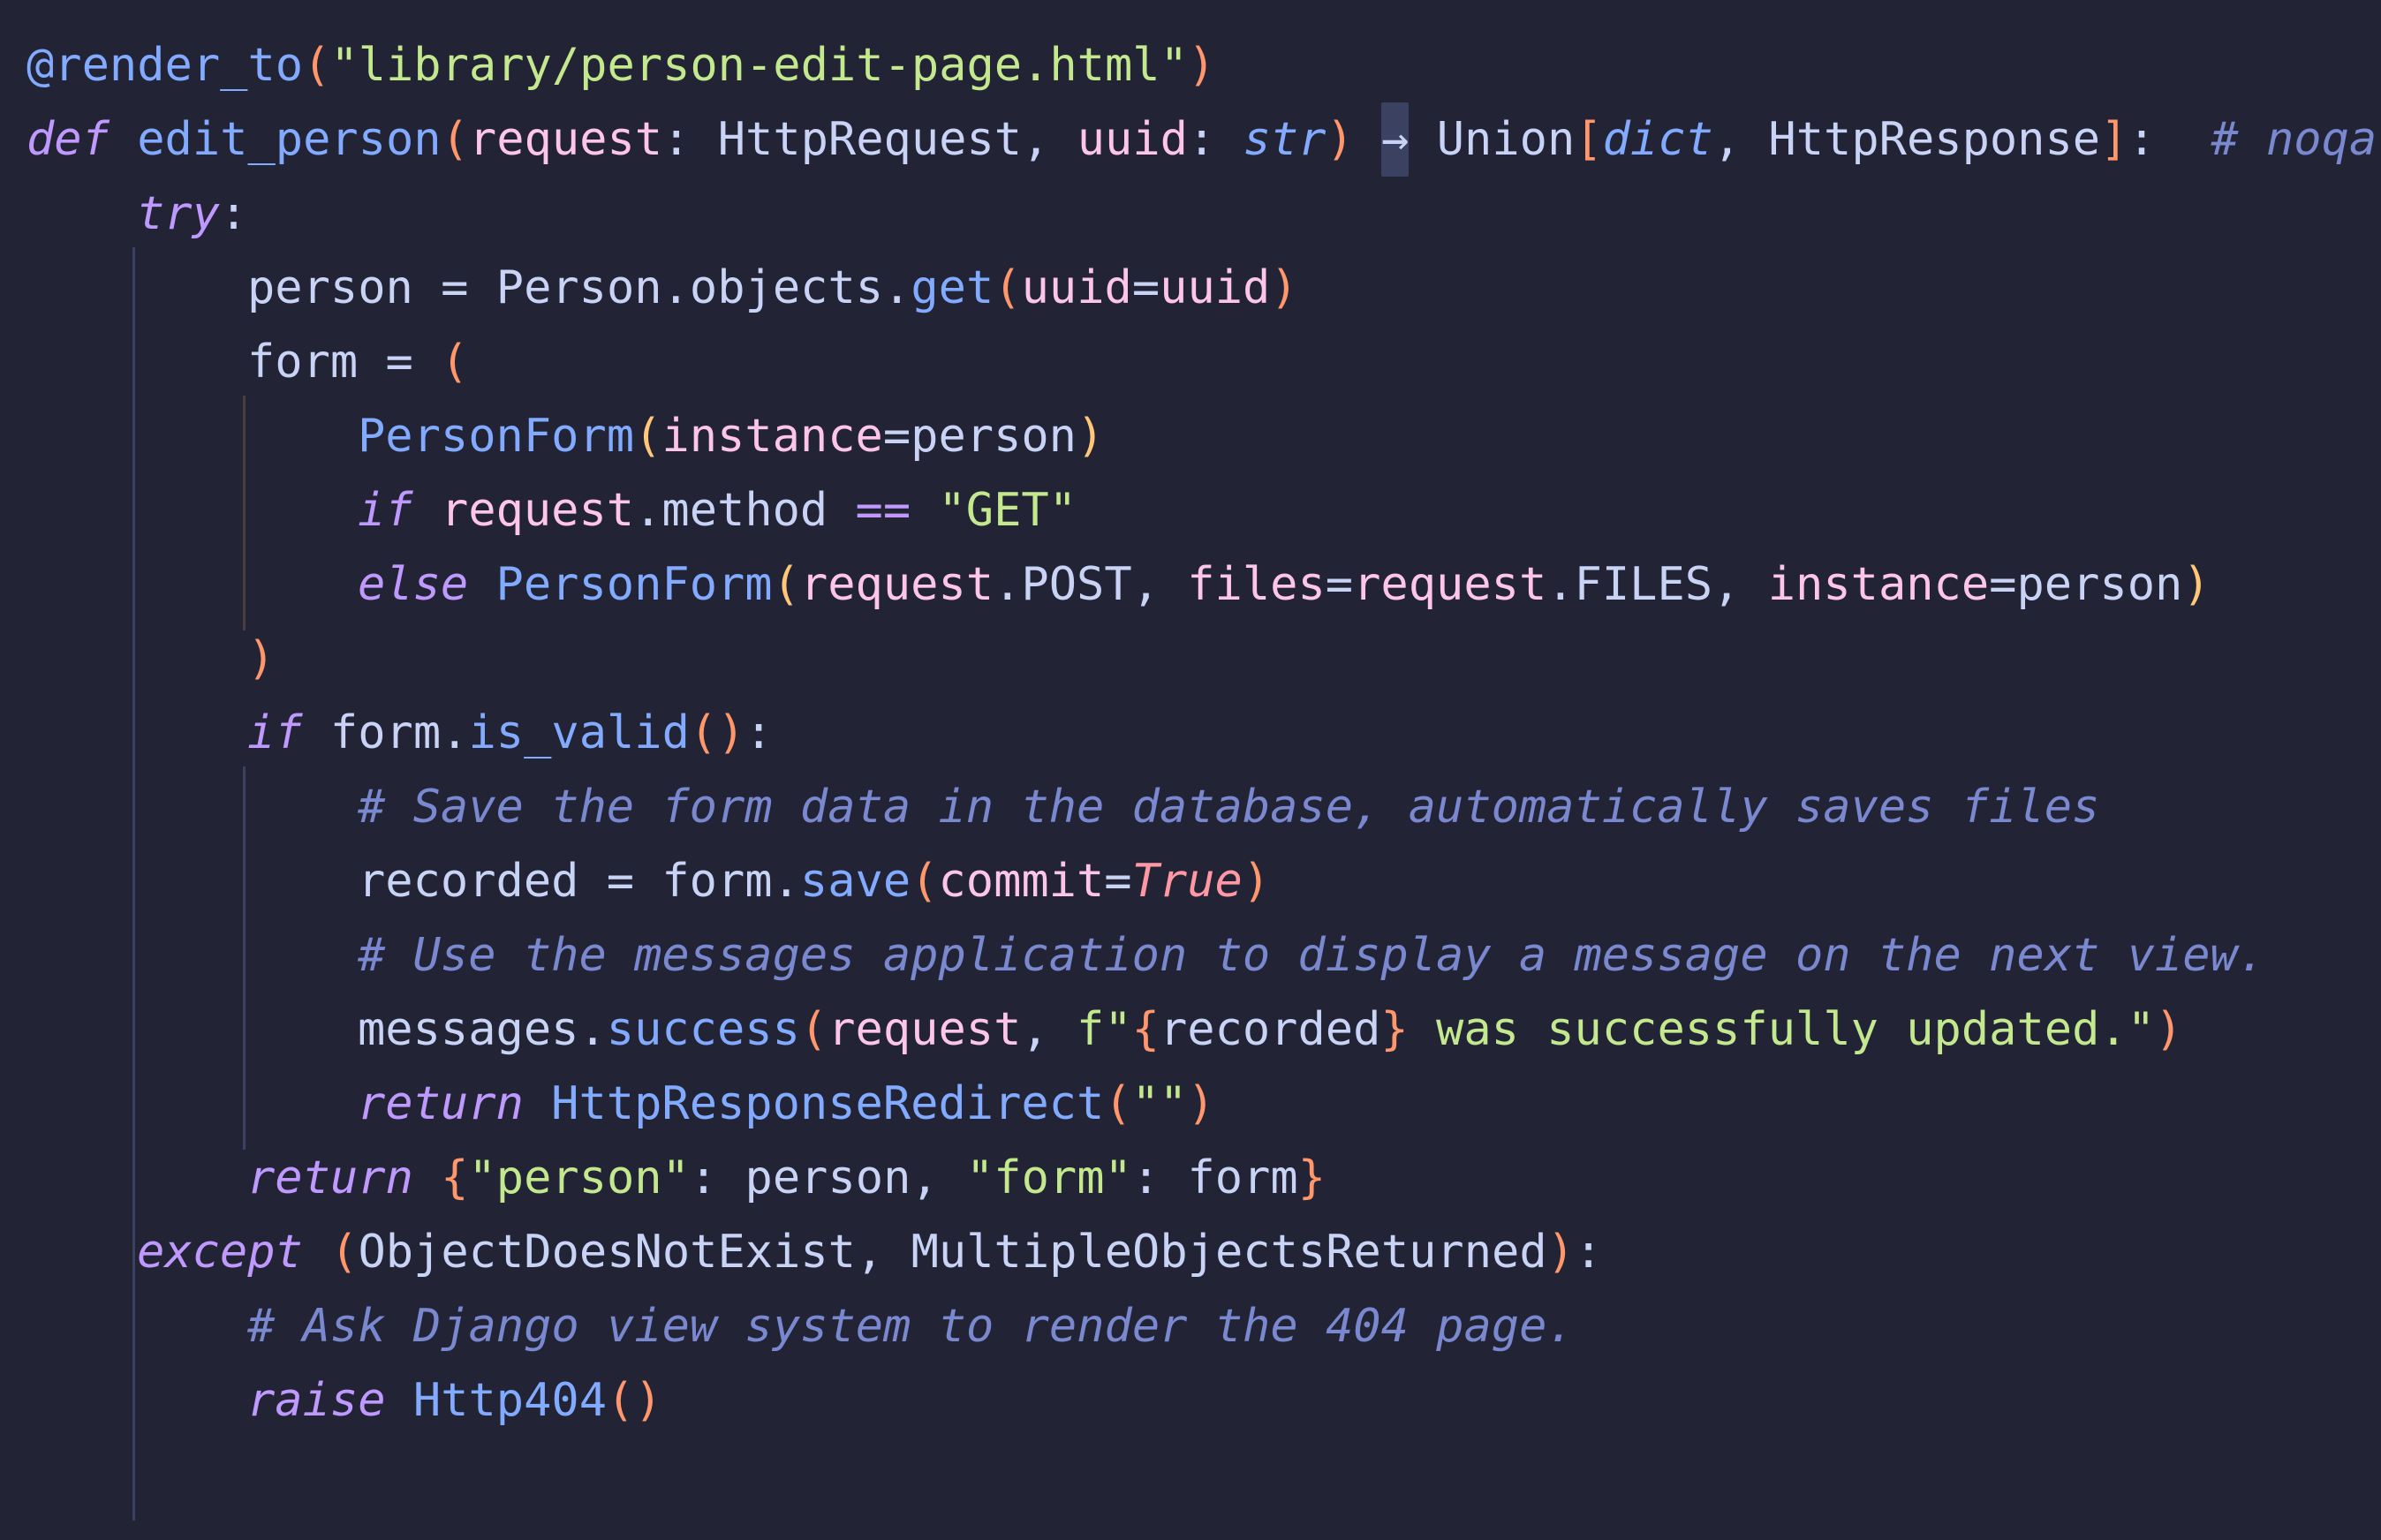  I want to click on code-token: PersonForm, so click(496, 436).